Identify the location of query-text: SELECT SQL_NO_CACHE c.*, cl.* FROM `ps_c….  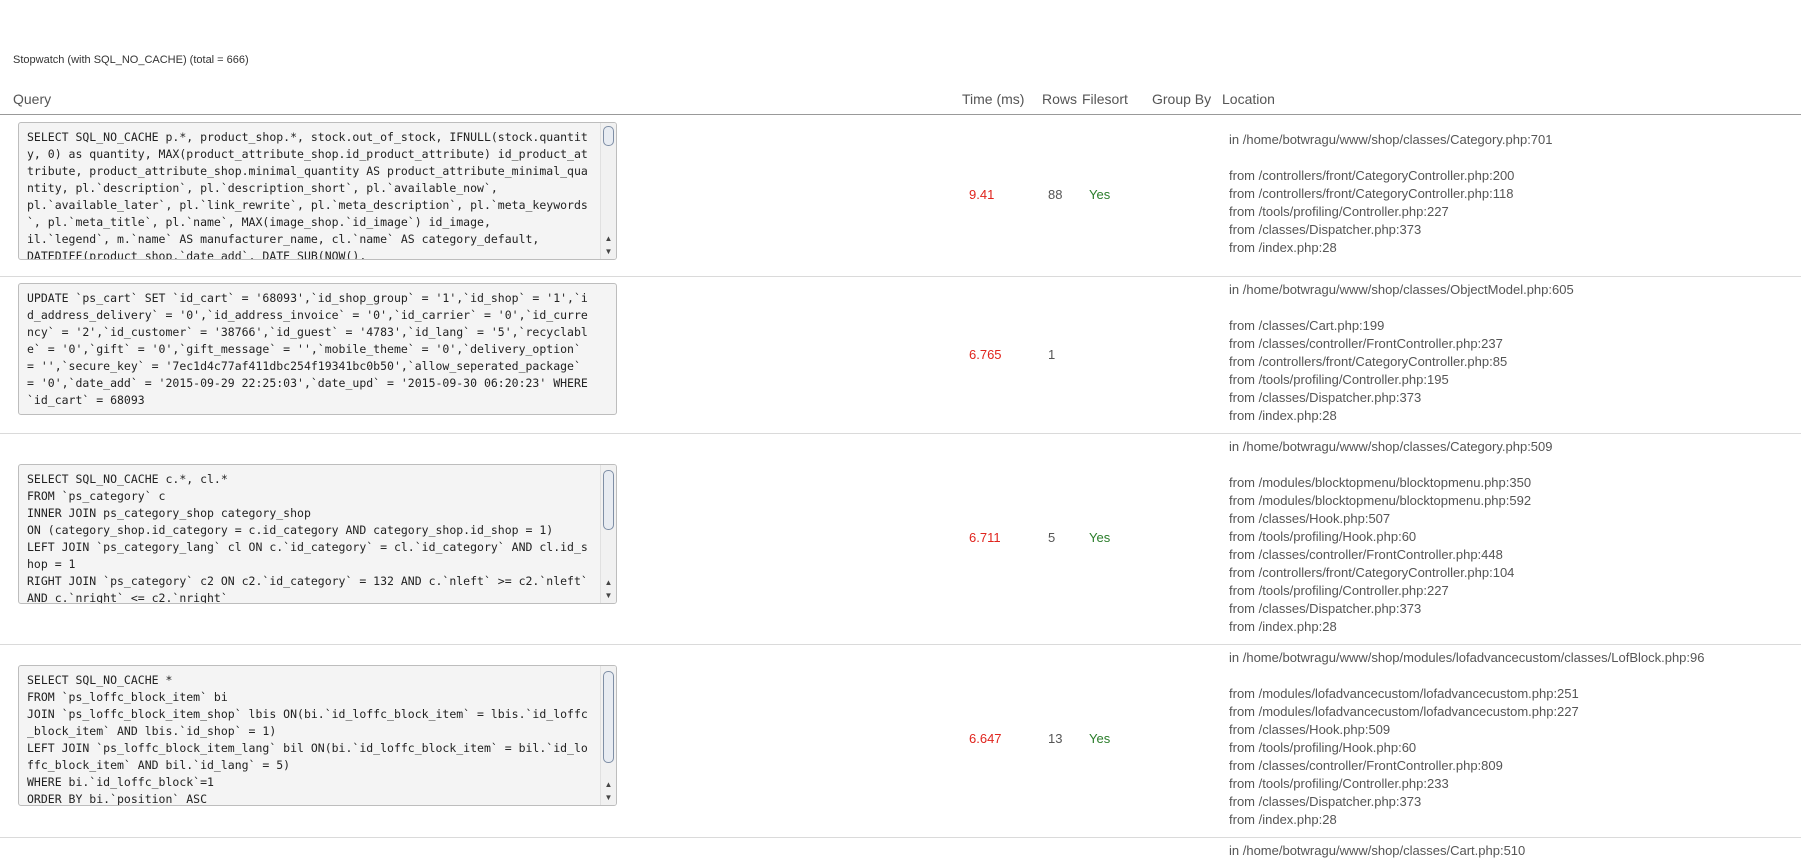
(307, 538).